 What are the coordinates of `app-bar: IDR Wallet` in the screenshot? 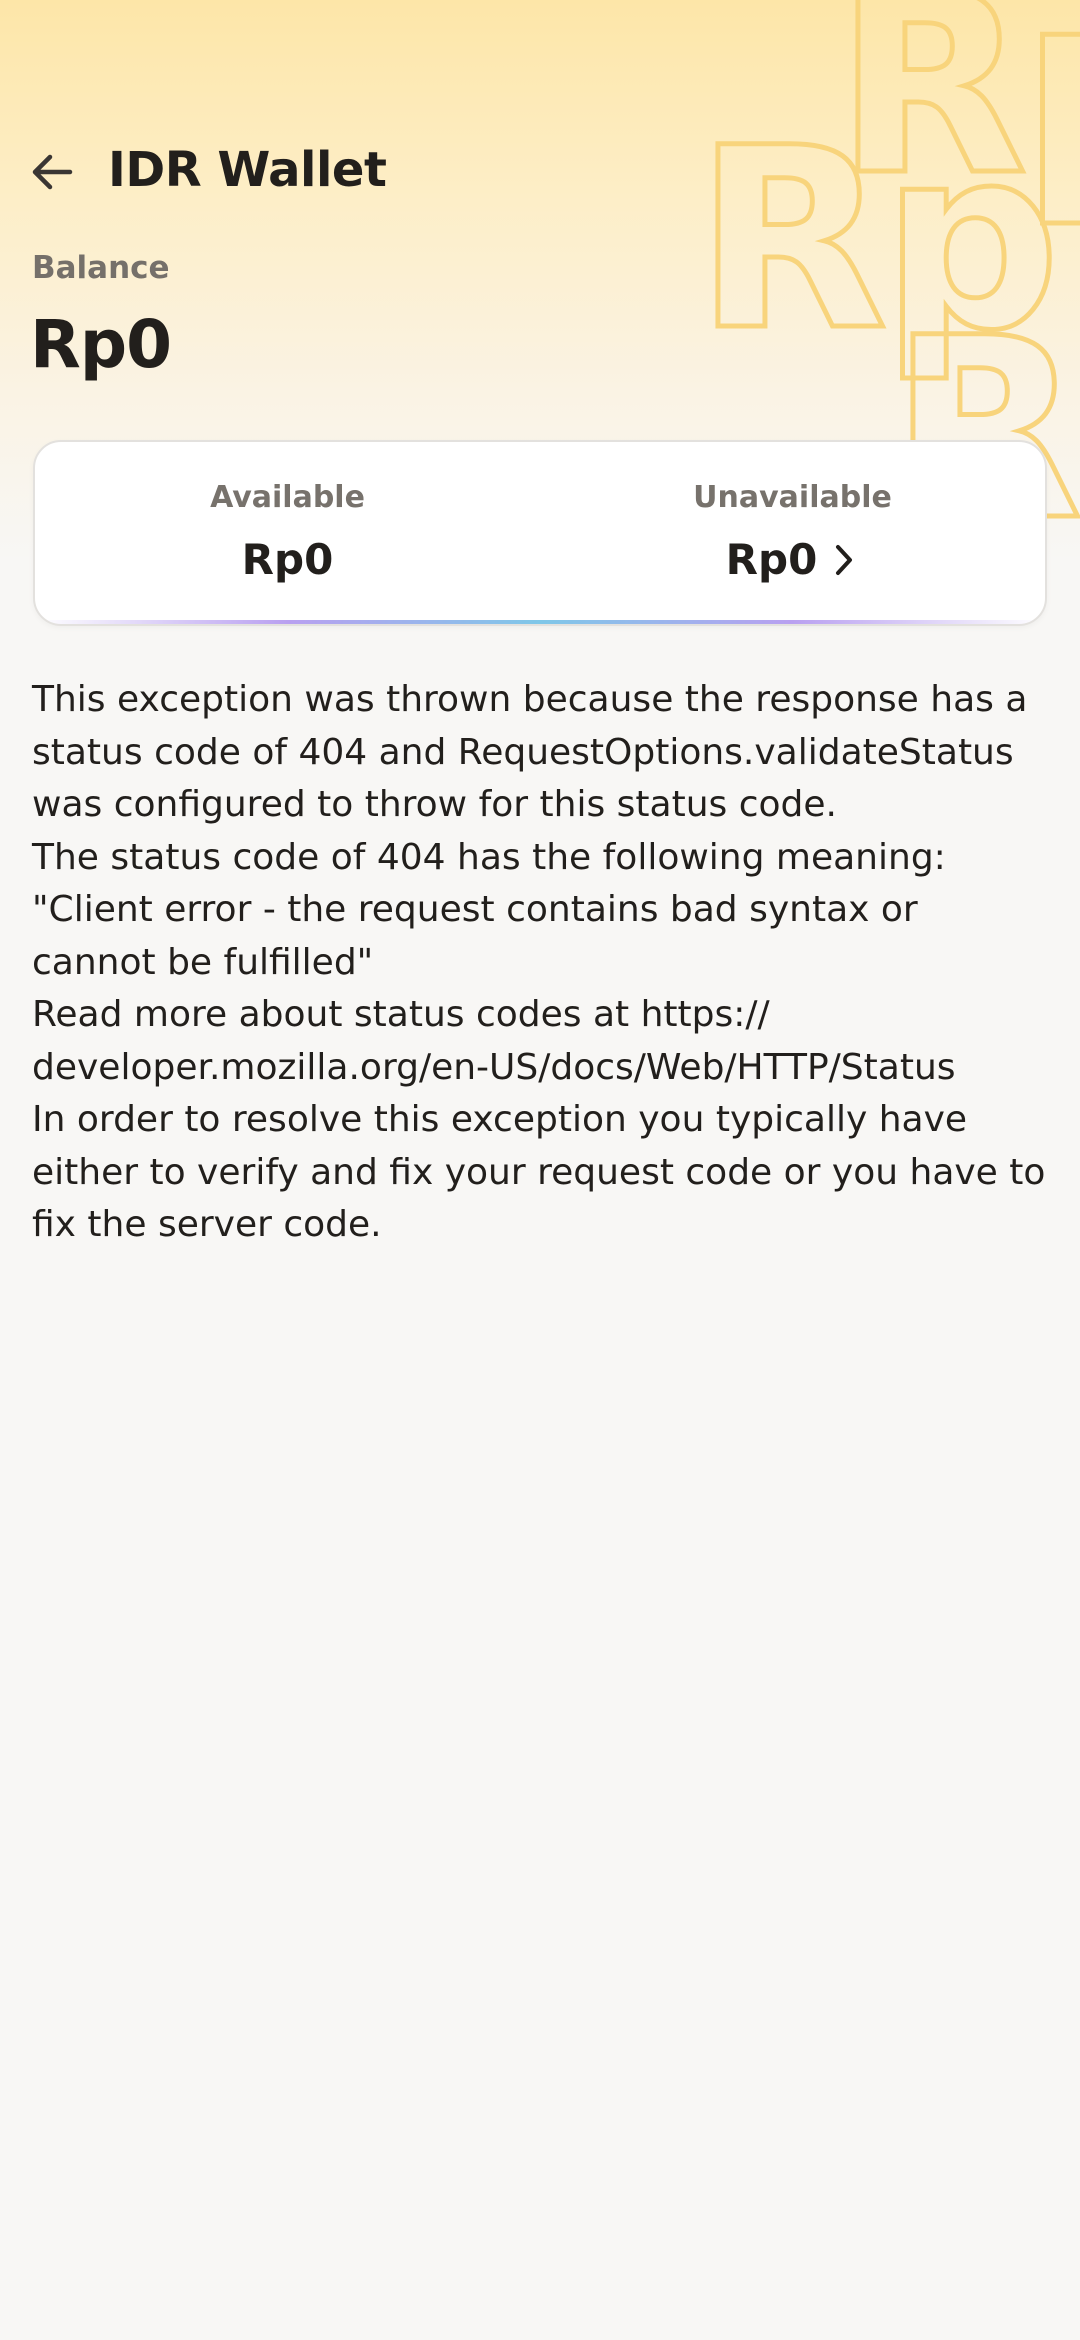 It's located at (540, 180).